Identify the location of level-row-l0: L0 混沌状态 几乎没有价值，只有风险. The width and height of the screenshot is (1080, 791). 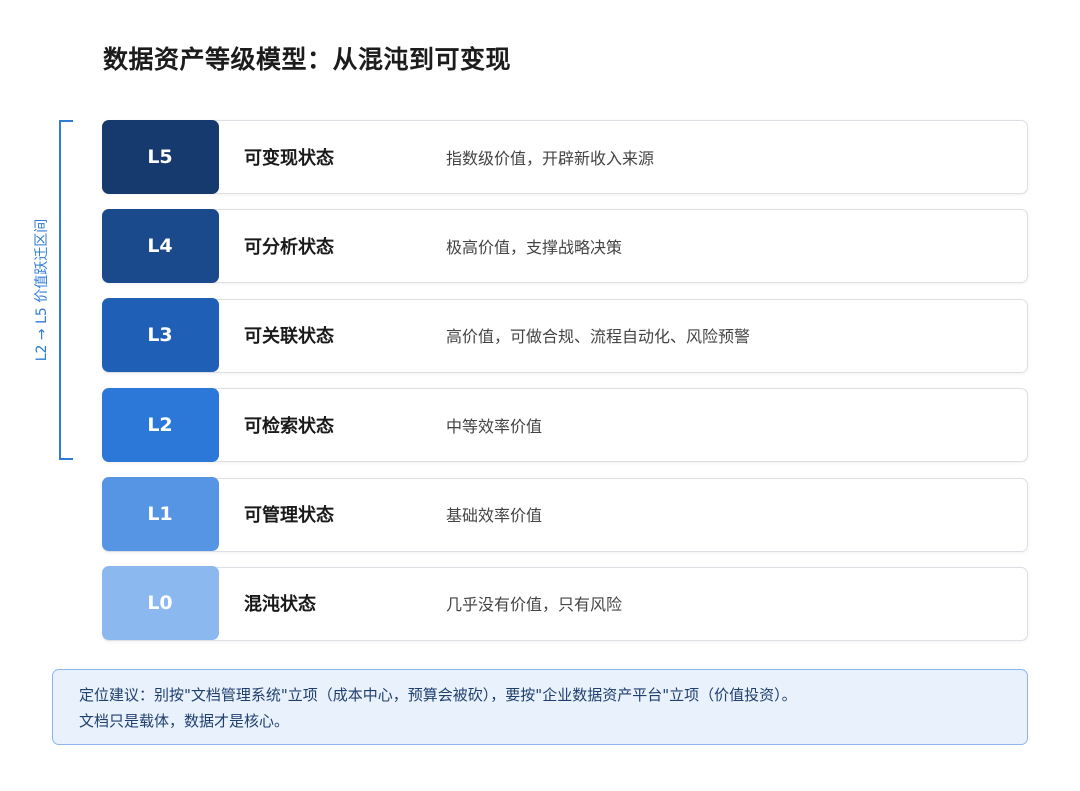
(564, 603).